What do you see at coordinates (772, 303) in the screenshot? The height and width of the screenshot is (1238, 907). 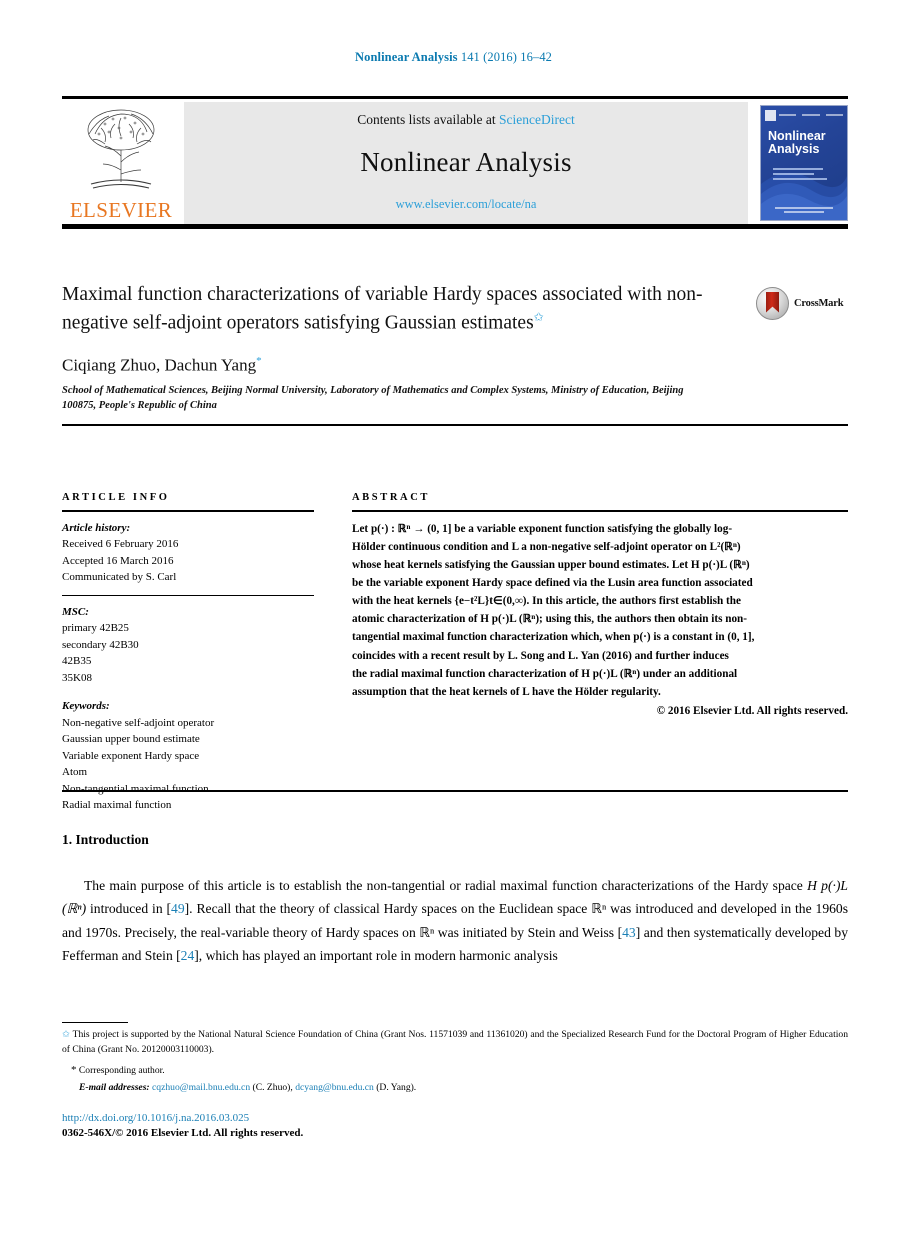 I see `crossmark-icon` at bounding box center [772, 303].